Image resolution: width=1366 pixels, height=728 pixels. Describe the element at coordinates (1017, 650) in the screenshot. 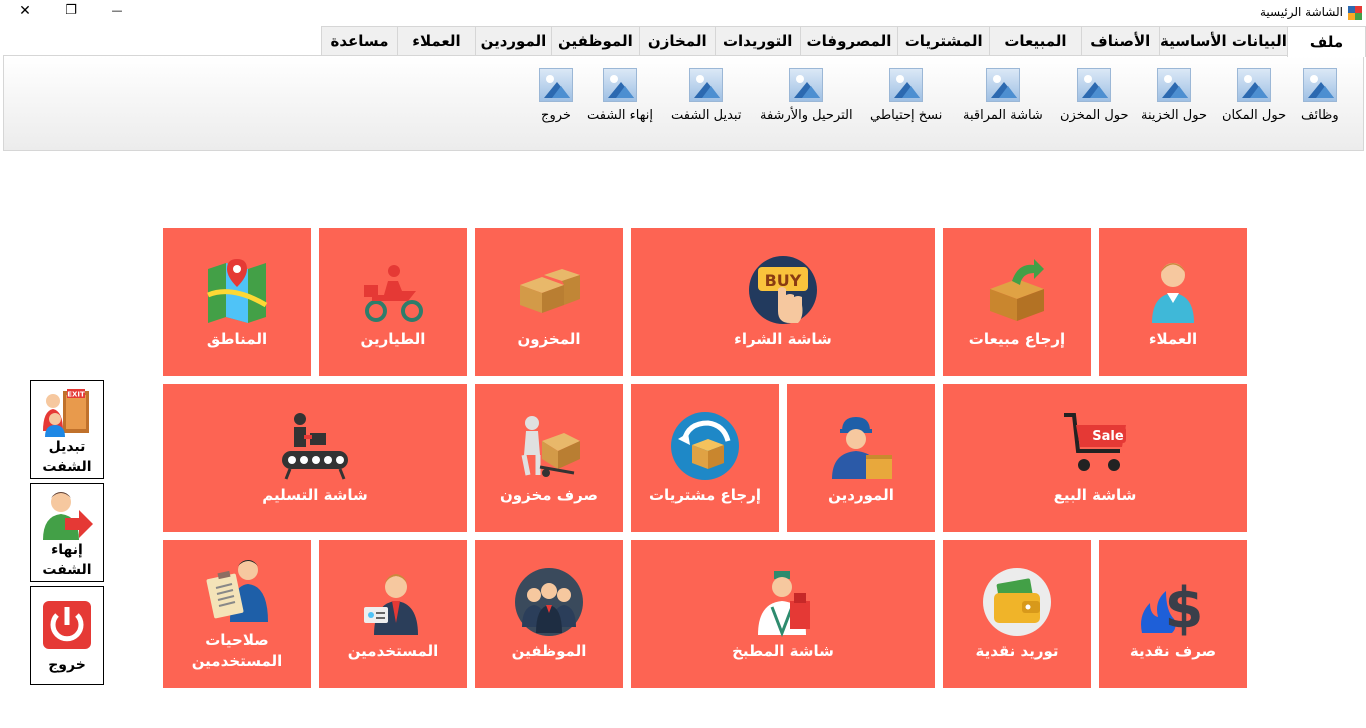

I see `tile-label: توريد نقدية` at that location.